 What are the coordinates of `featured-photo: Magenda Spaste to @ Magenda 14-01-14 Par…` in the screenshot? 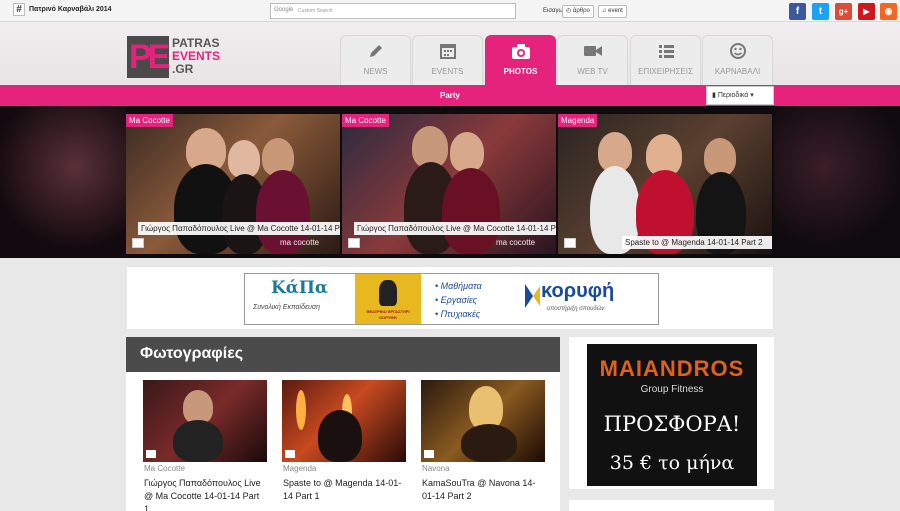 It's located at (665, 184).